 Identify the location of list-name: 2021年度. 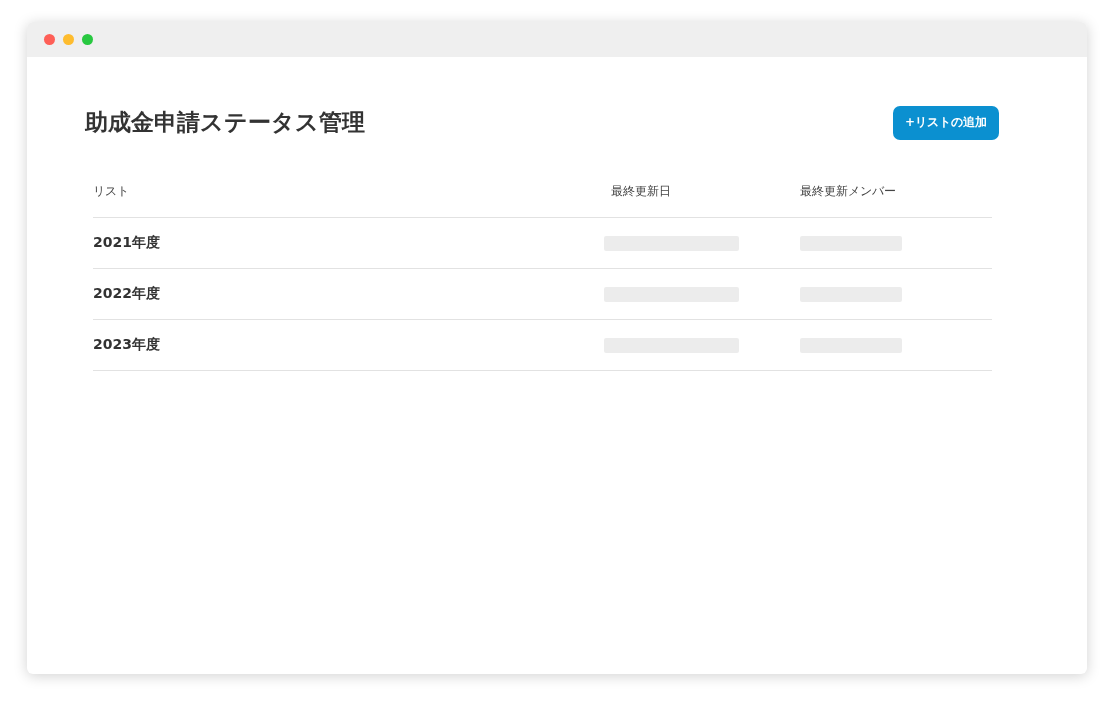
(348, 243).